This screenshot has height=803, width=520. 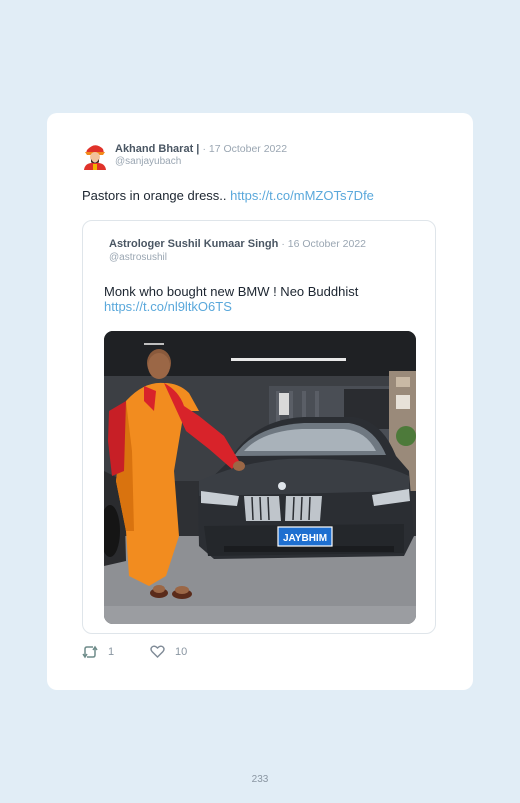 I want to click on retweet-action: 1, so click(x=98, y=652).